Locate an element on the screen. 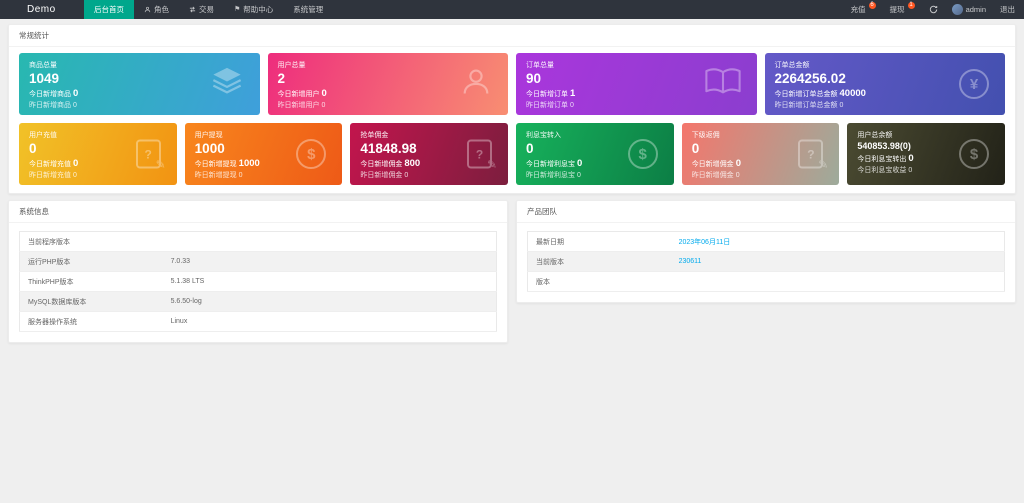  nav-item-label: 交易 is located at coordinates (206, 9).